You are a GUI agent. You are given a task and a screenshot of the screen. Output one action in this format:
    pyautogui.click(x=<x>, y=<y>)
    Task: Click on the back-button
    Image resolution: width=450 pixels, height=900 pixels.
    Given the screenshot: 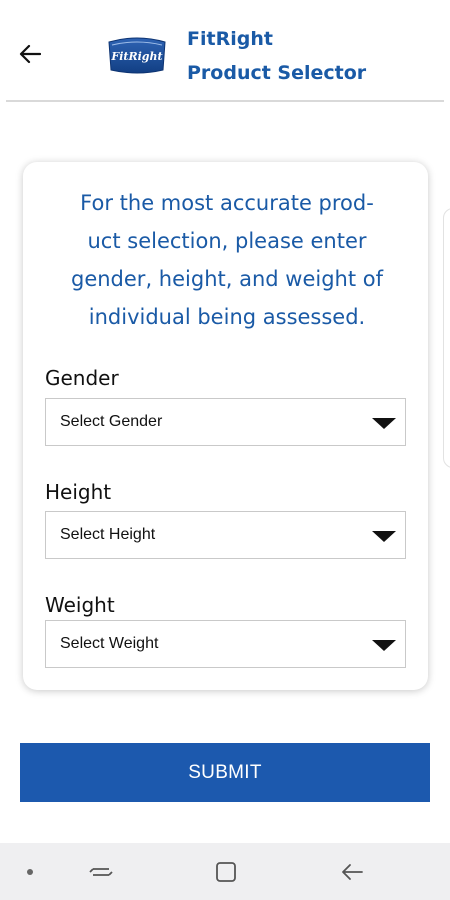 What is the action you would take?
    pyautogui.click(x=30, y=54)
    